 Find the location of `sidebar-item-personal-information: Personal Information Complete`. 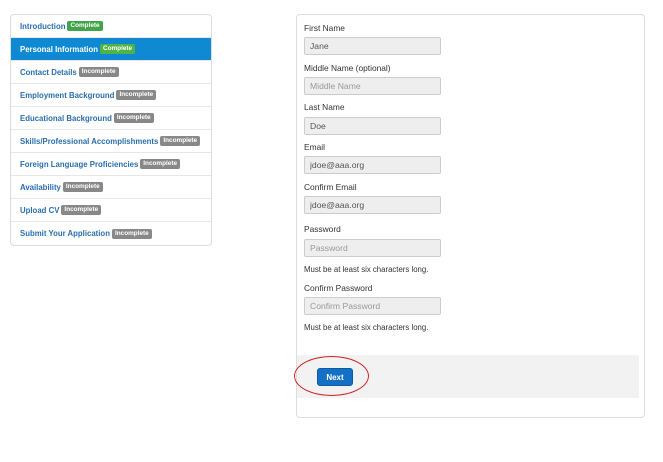

sidebar-item-personal-information: Personal Information Complete is located at coordinates (111, 49).